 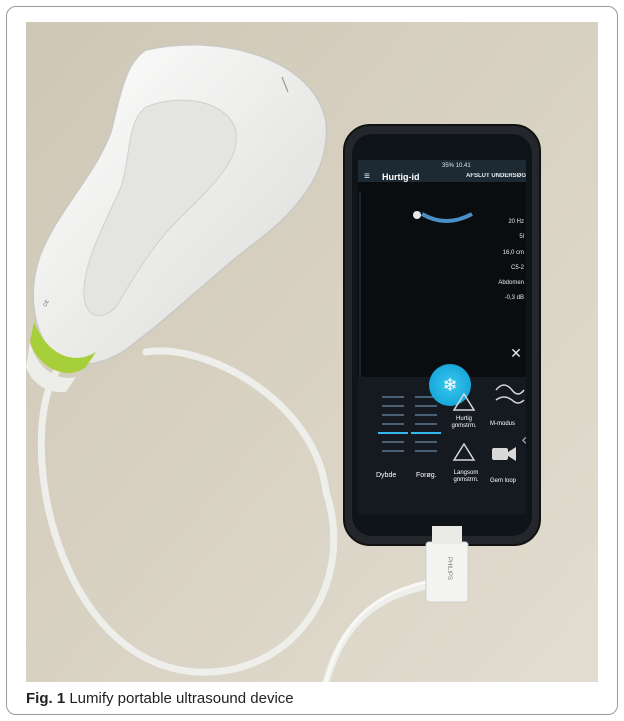 What do you see at coordinates (401, 177) in the screenshot?
I see `app-title: Hurtig-id` at bounding box center [401, 177].